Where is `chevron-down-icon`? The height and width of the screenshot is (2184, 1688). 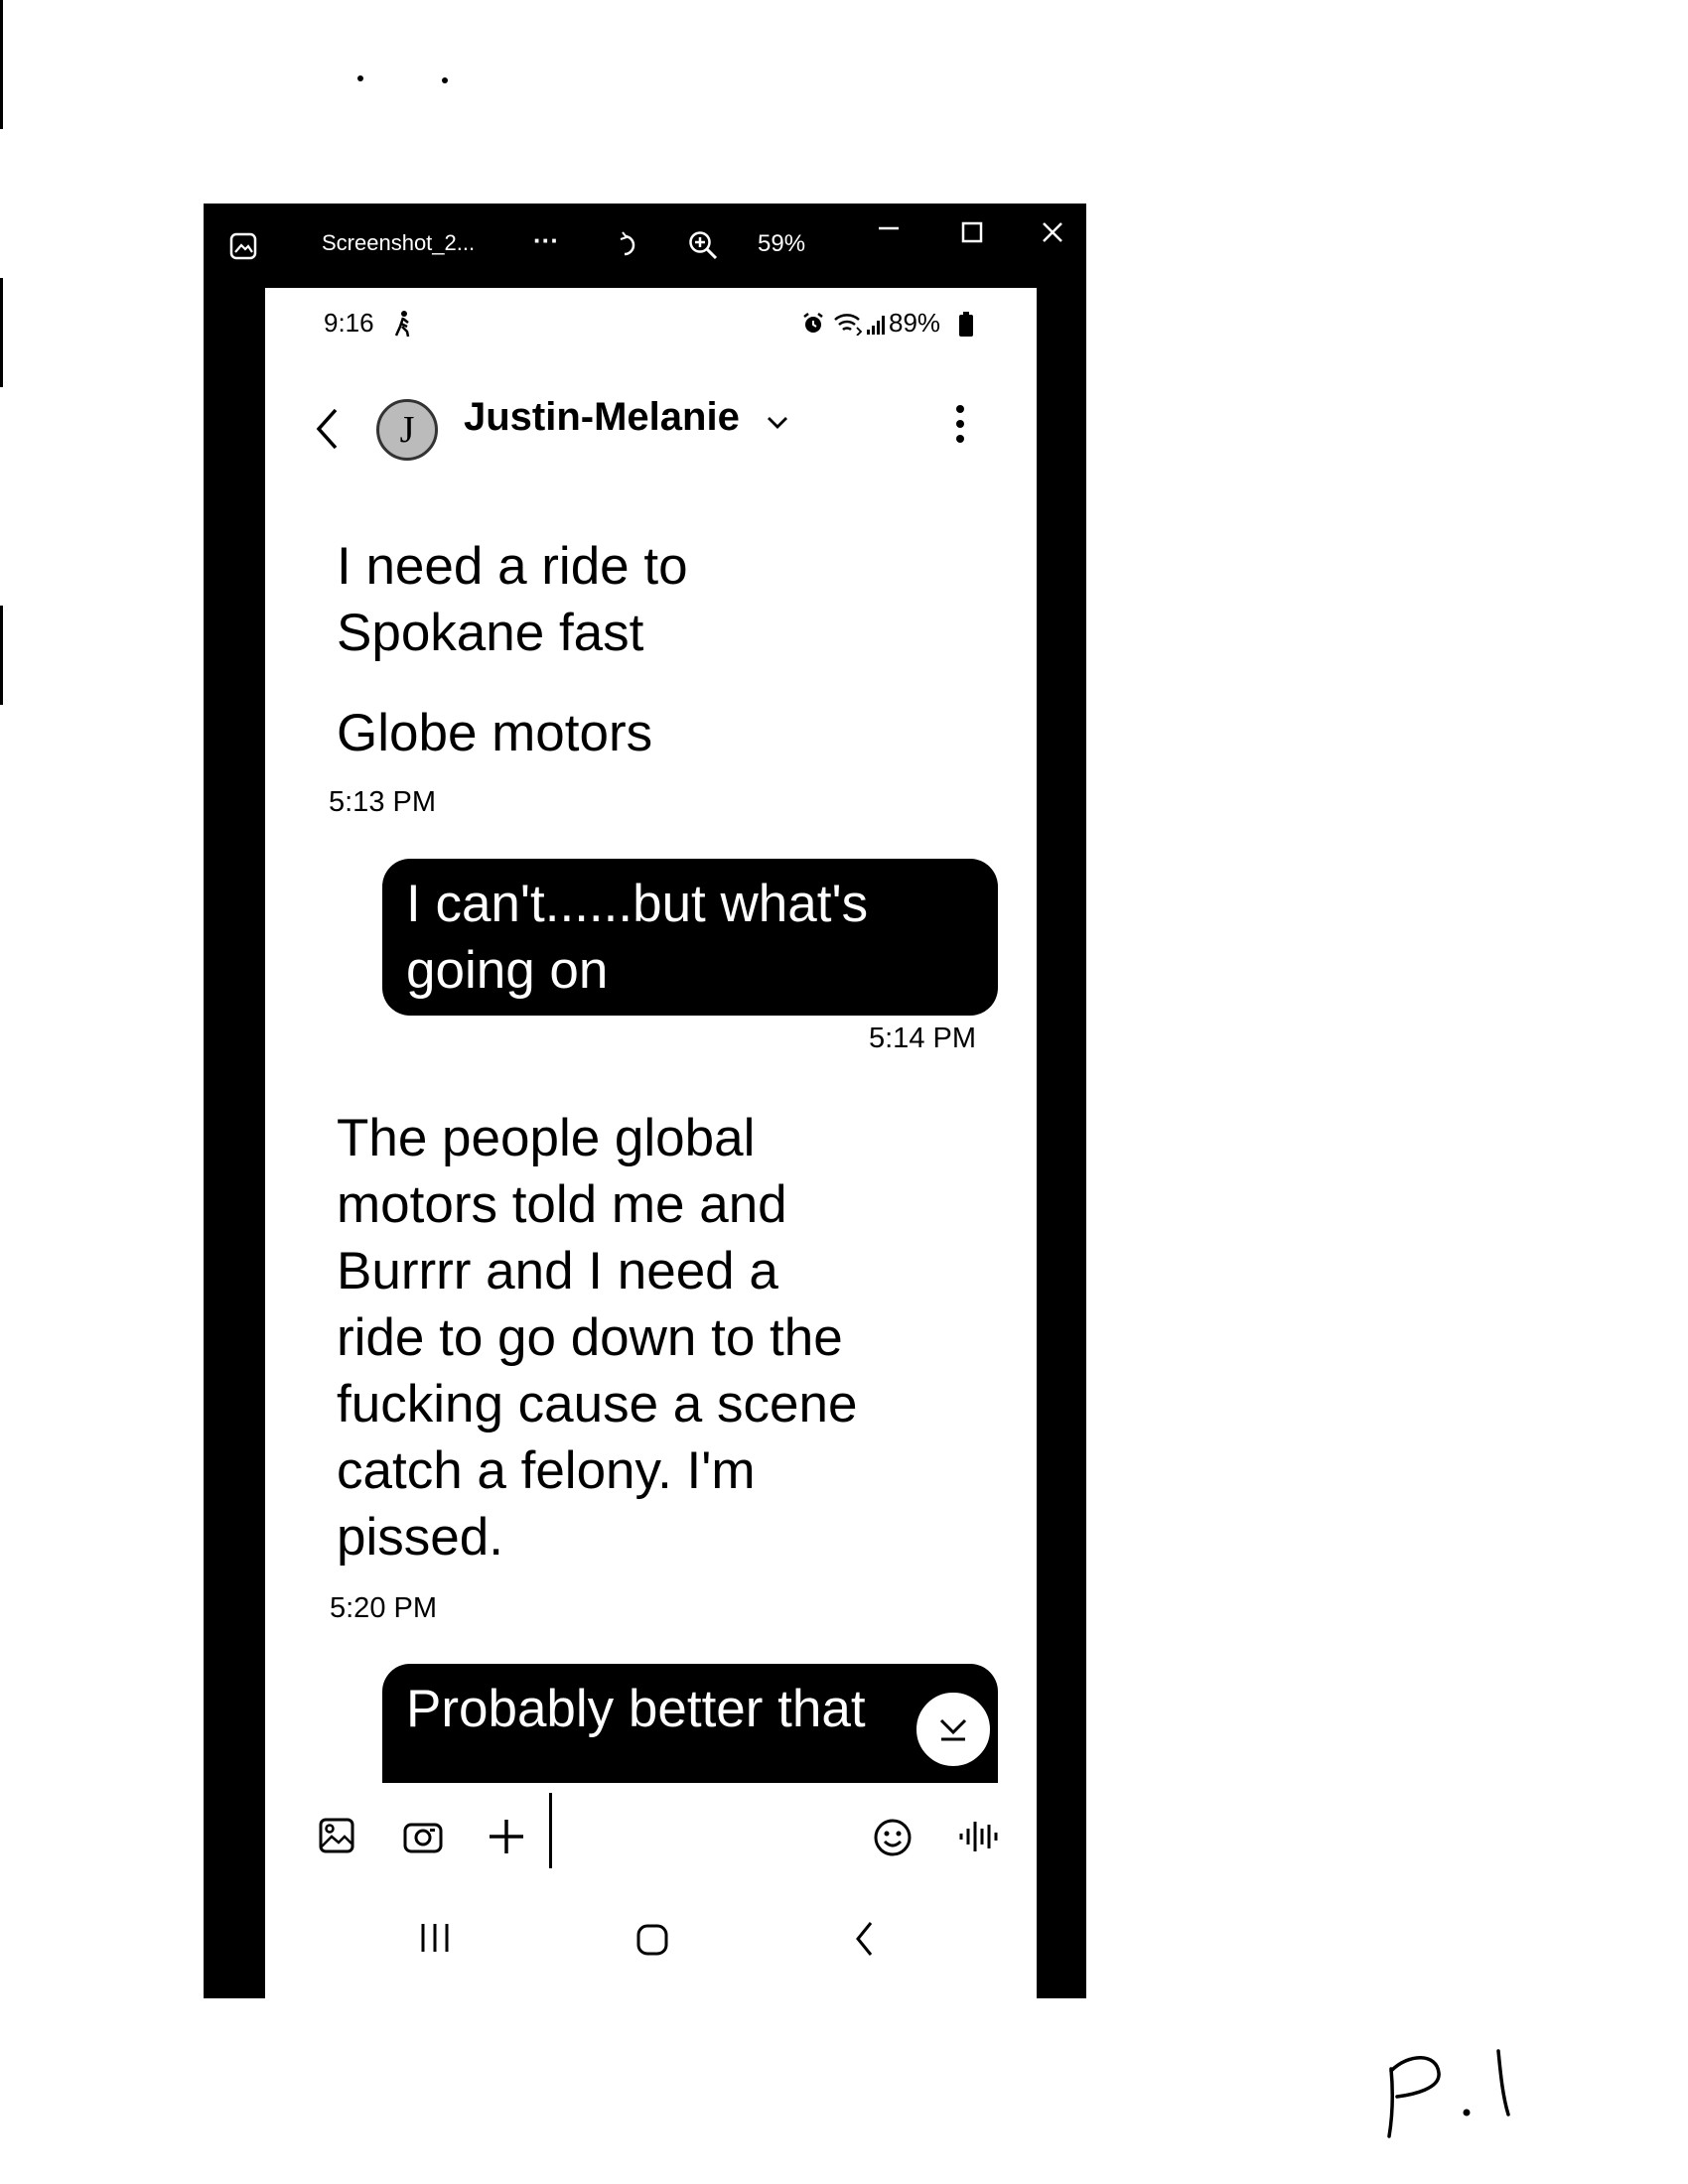 chevron-down-icon is located at coordinates (777, 423).